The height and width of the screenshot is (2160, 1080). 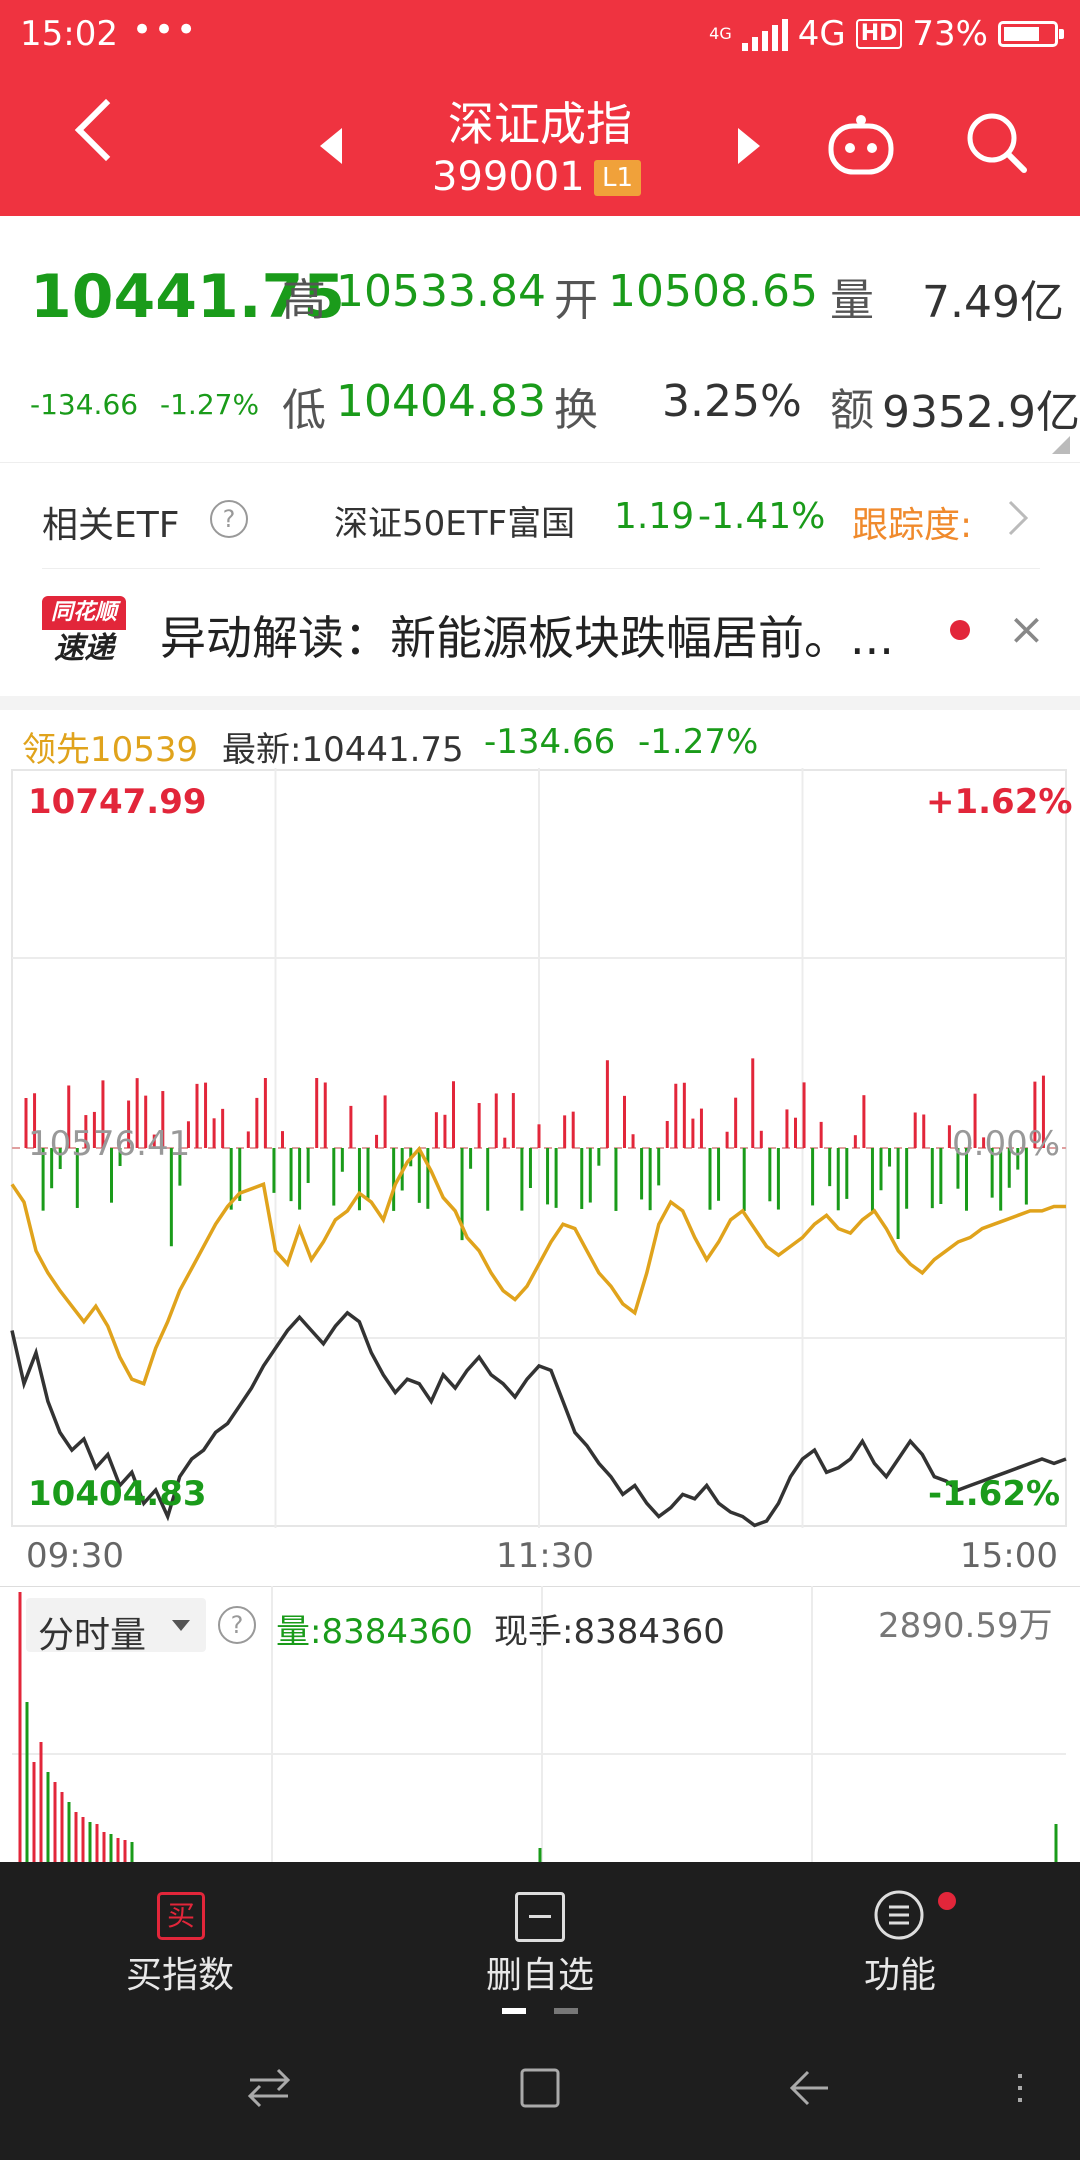 I want to click on top-header: 15:02 ••• 4G 4G HD 73% 深证成指 399001 L1, so click(x=540, y=108).